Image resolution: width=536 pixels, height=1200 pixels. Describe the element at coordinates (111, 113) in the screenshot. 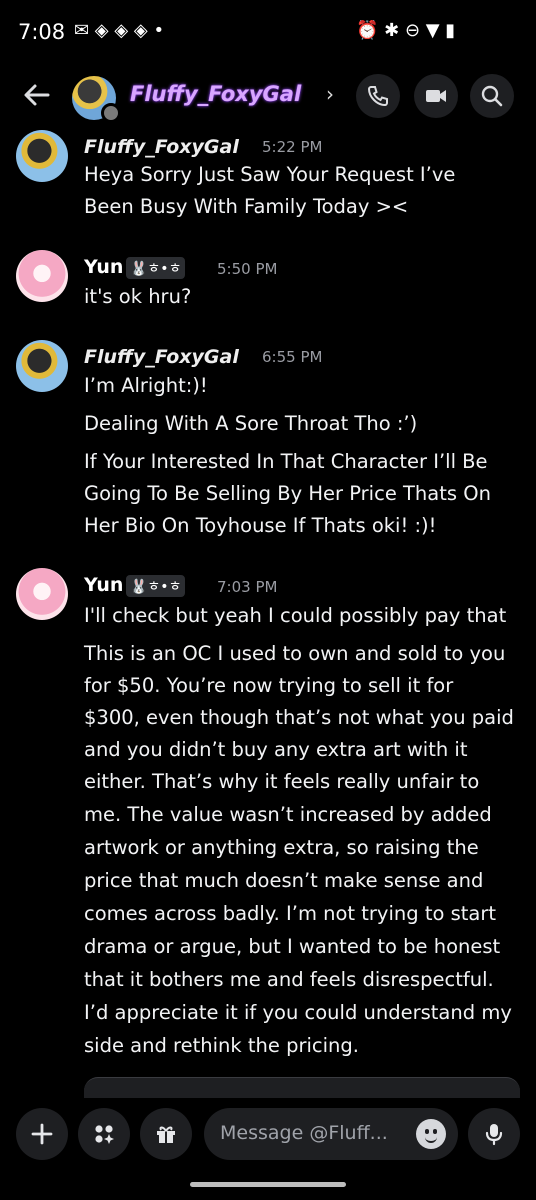

I see `presence-indicator` at that location.